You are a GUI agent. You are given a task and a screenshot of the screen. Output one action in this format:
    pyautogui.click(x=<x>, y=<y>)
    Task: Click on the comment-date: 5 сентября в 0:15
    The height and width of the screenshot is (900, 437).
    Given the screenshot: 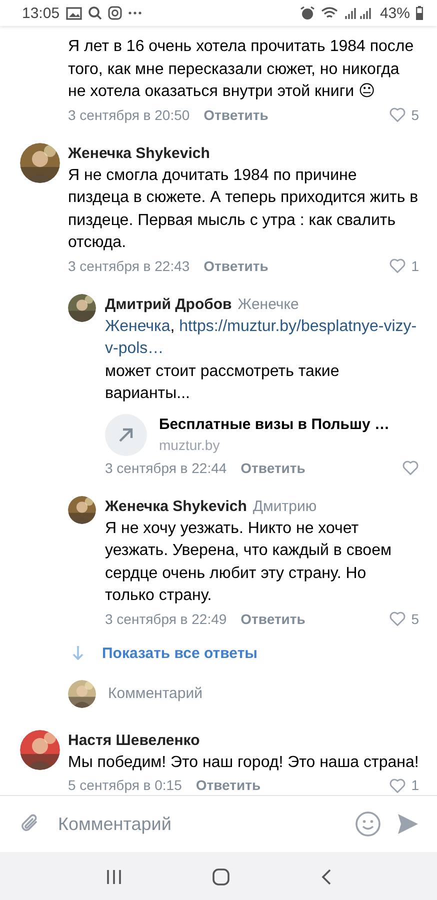 What is the action you would take?
    pyautogui.click(x=125, y=785)
    